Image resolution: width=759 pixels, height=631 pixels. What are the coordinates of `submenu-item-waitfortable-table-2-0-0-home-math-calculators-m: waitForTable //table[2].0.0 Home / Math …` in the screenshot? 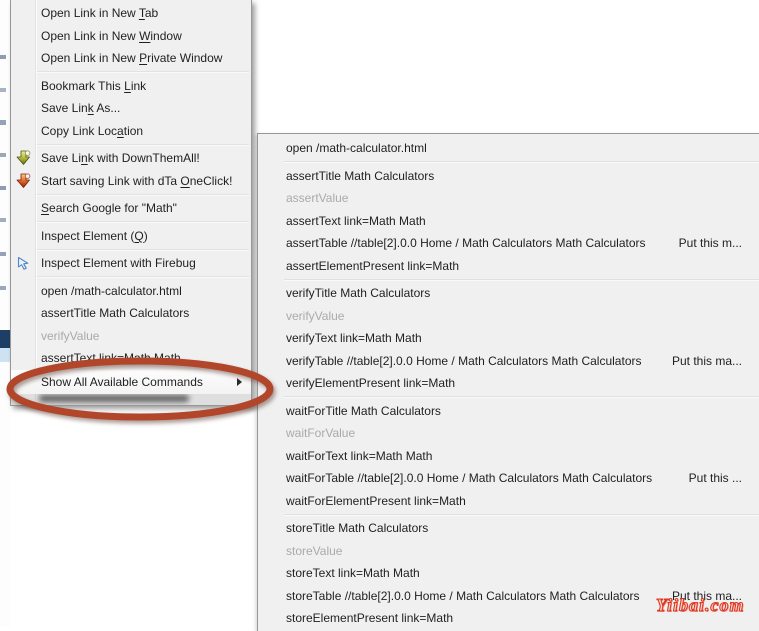 It's located at (508, 478).